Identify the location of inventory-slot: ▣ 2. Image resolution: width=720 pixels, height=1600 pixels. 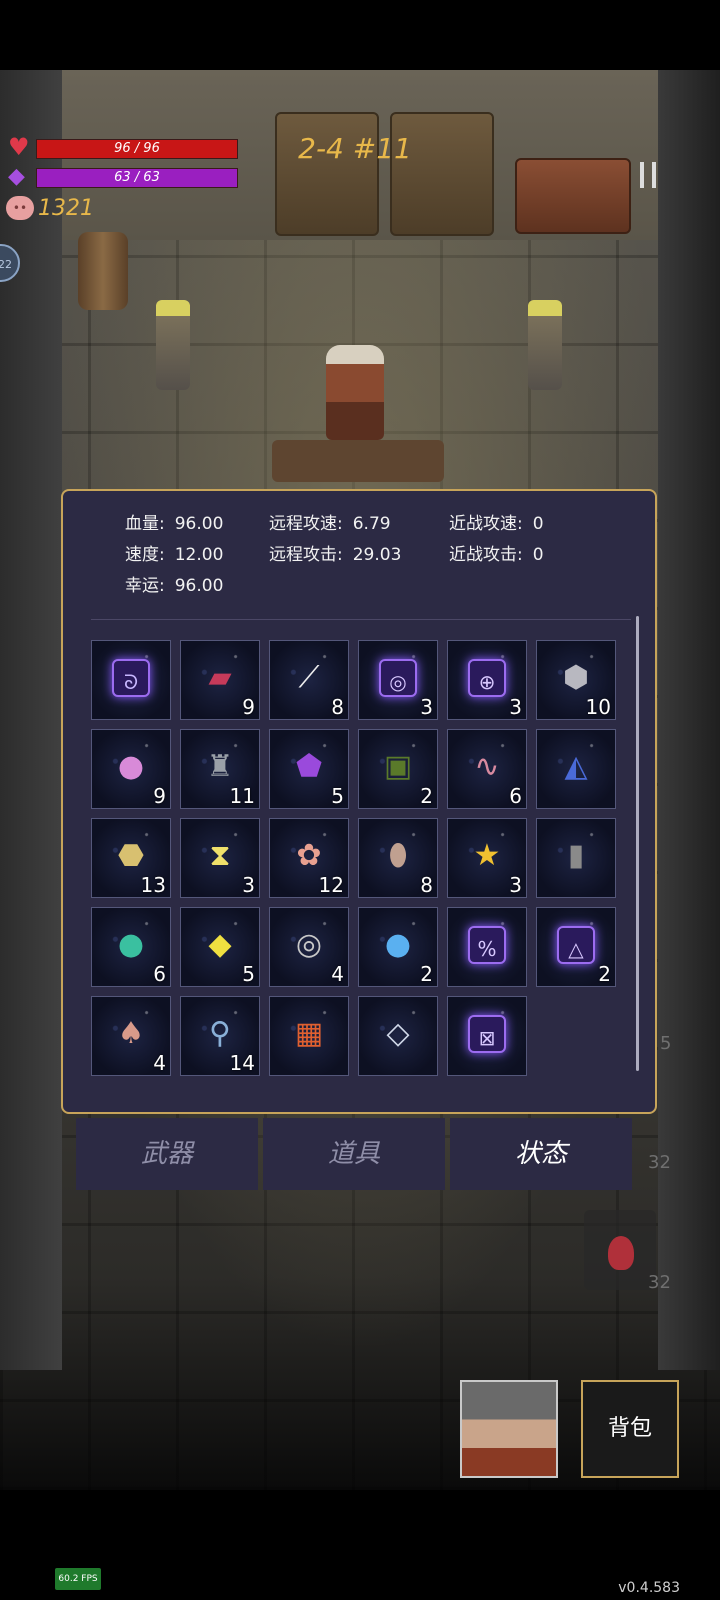
(398, 769).